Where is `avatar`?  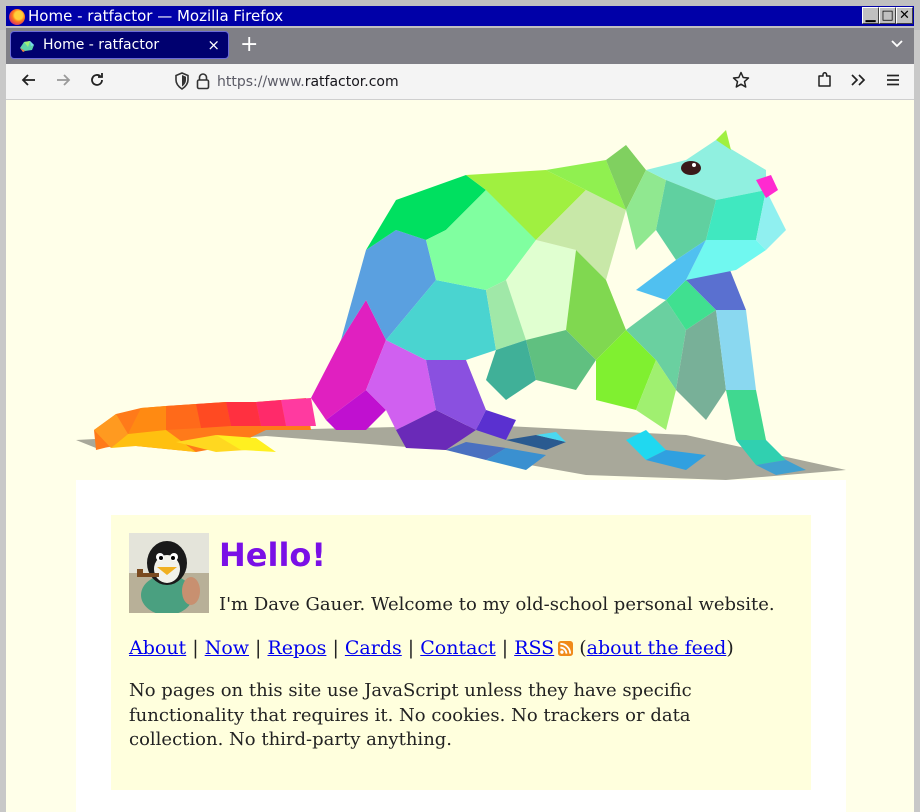 avatar is located at coordinates (169, 573).